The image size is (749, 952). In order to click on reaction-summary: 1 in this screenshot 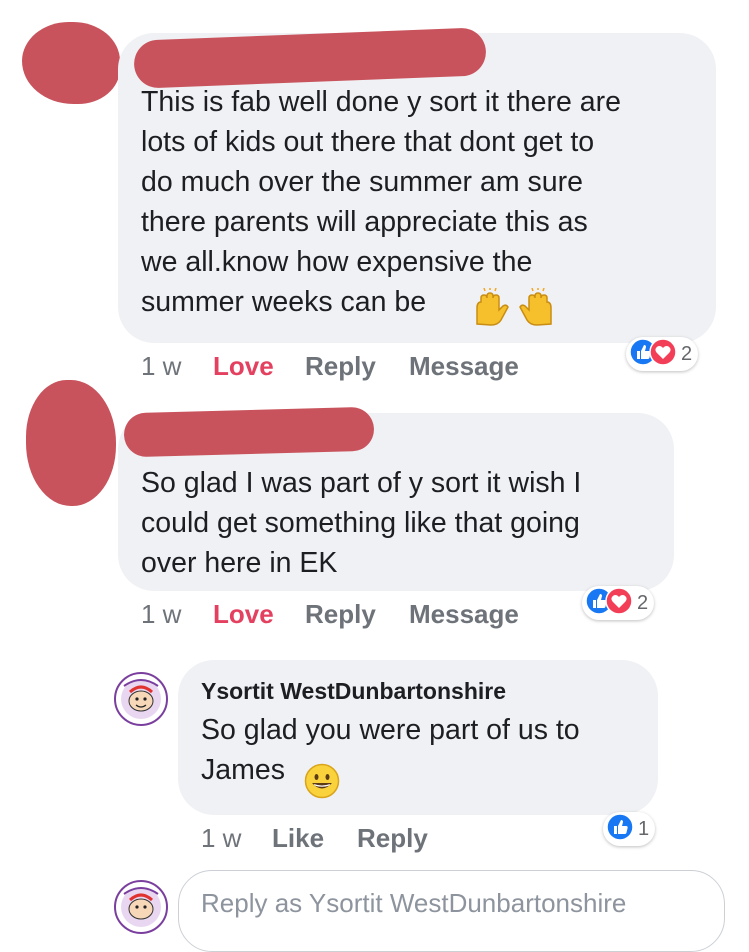, I will do `click(629, 829)`.